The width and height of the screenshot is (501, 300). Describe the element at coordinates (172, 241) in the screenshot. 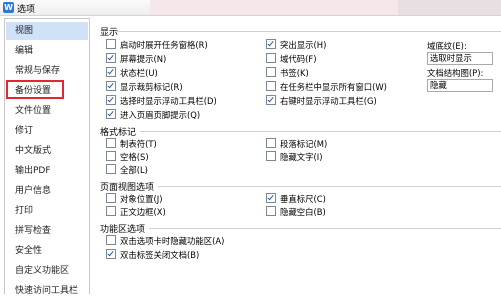

I see `option-label: 双击选项卡时隐藏功能区(A)` at that location.